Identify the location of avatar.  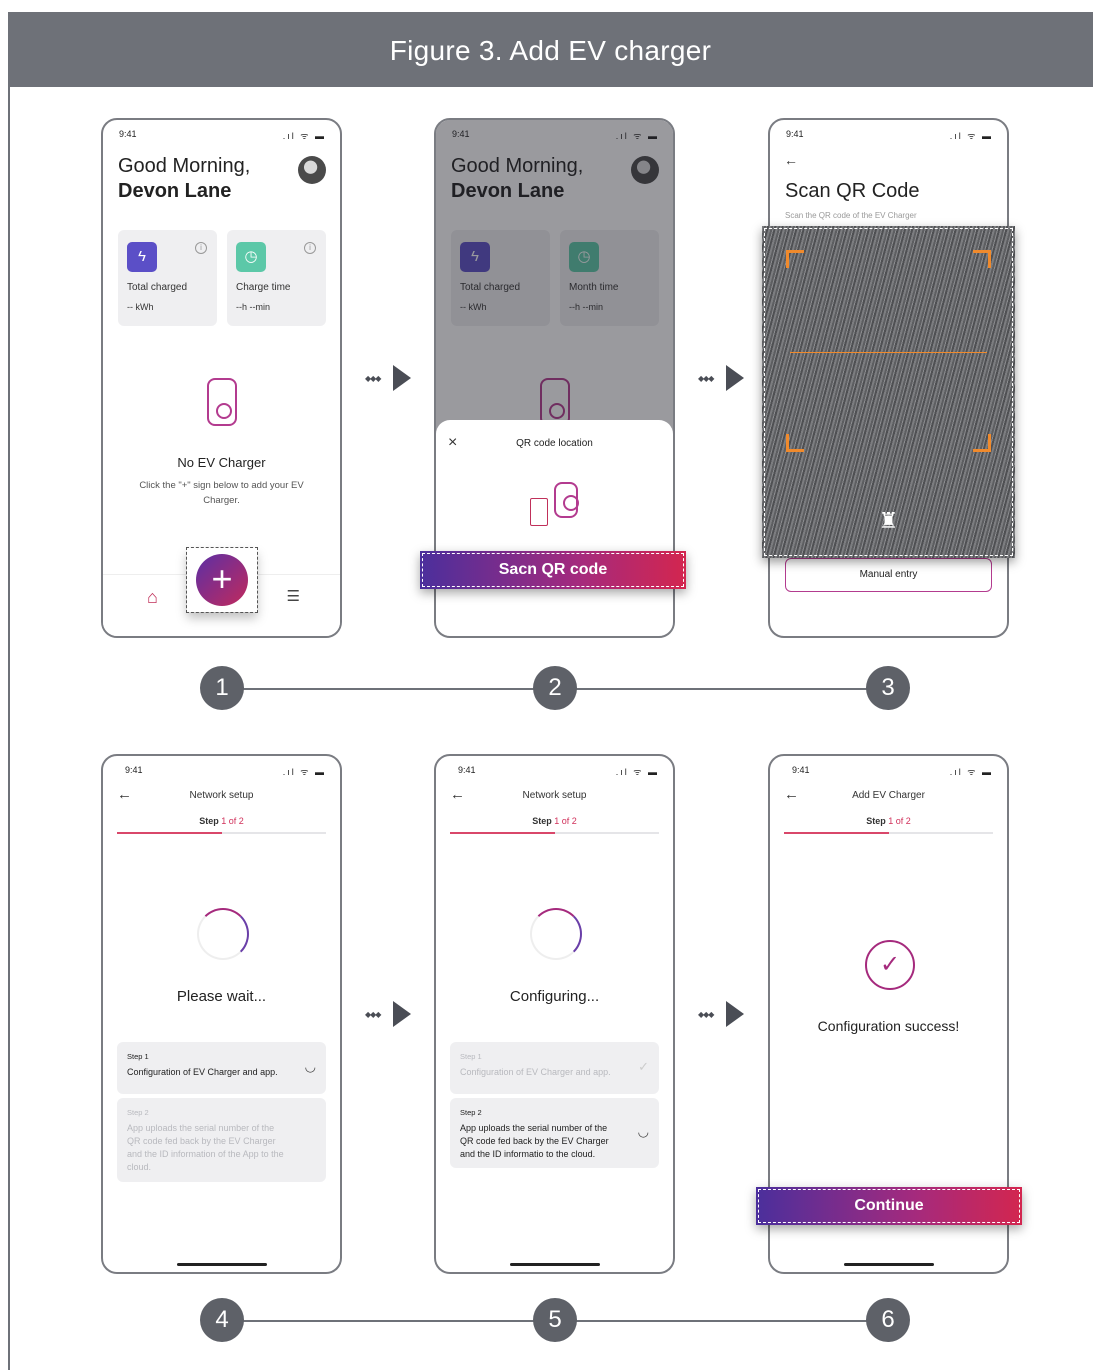
(312, 170).